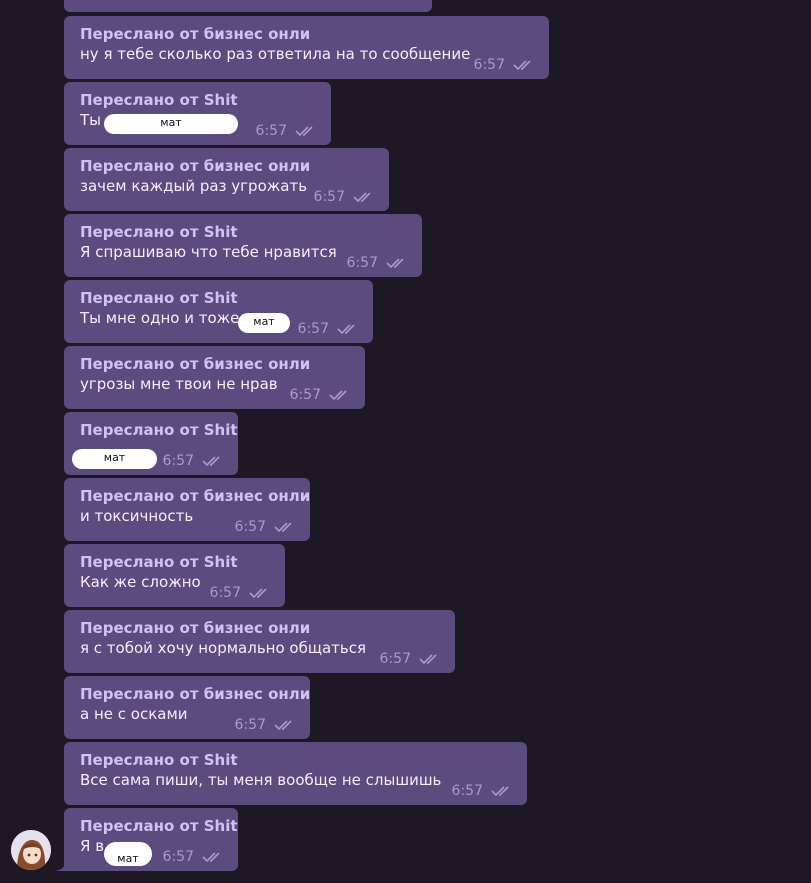  I want to click on message-text: угрозы мне твои не нрав, so click(179, 384).